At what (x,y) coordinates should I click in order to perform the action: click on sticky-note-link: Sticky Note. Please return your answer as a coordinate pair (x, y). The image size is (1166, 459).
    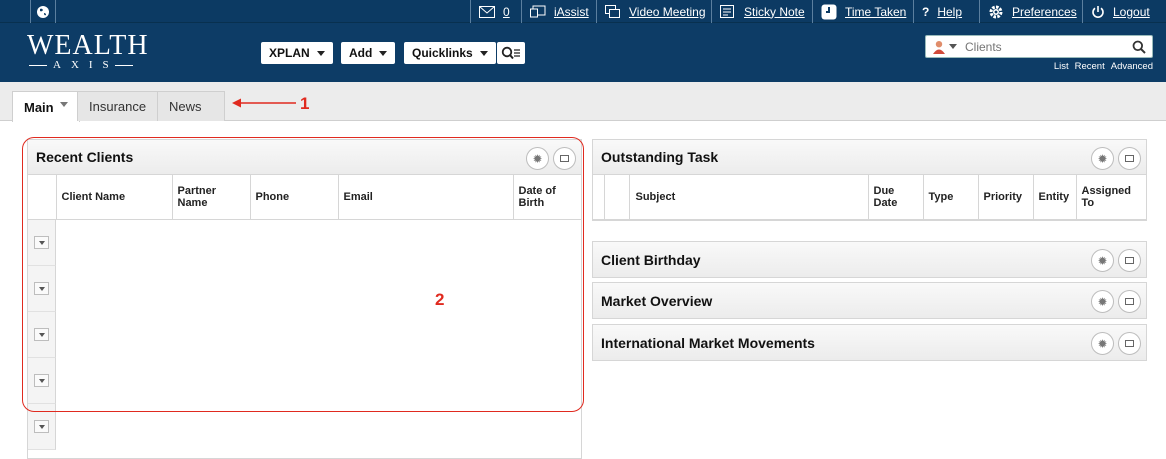
    Looking at the image, I should click on (761, 11).